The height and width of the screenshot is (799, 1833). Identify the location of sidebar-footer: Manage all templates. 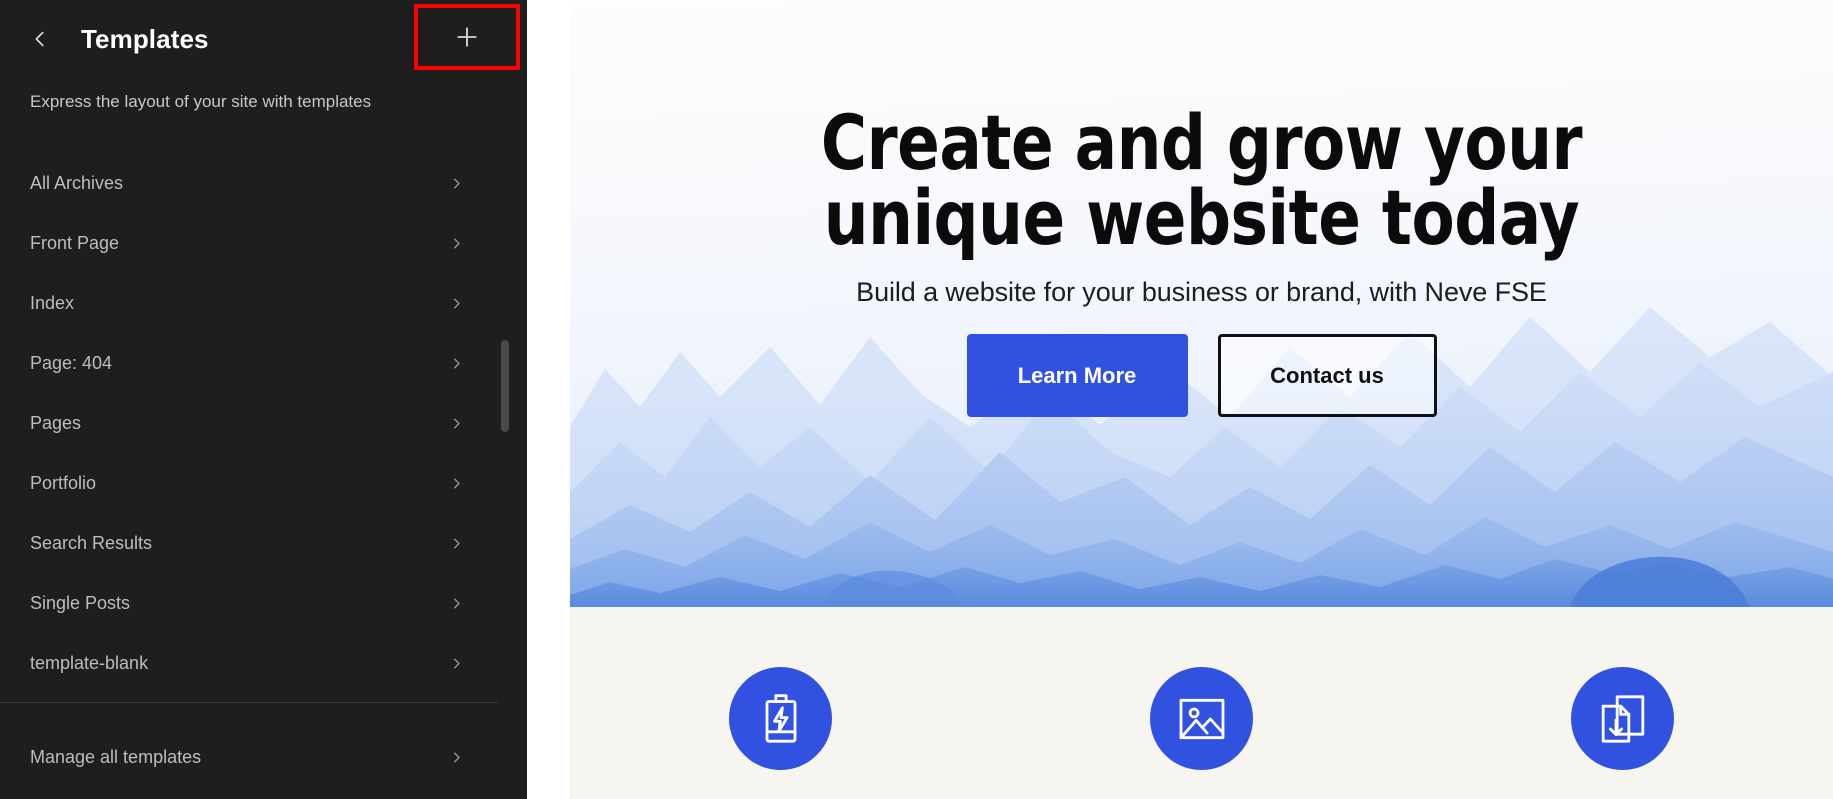
(263, 758).